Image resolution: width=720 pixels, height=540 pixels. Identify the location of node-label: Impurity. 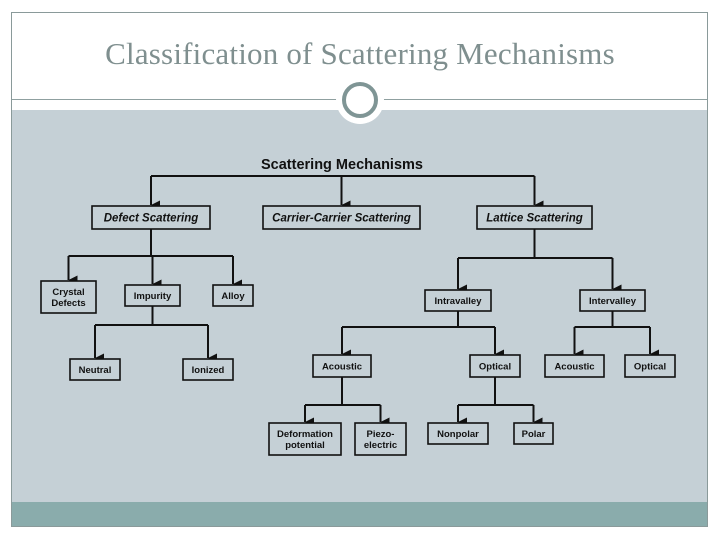
(153, 296).